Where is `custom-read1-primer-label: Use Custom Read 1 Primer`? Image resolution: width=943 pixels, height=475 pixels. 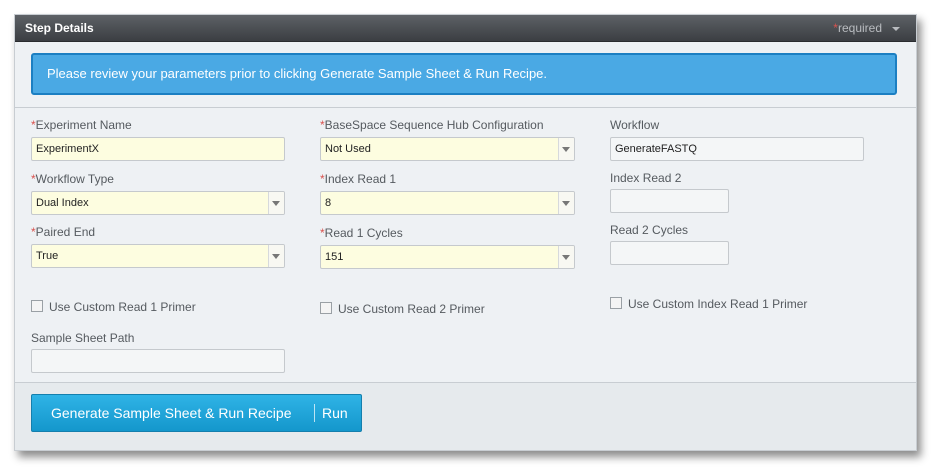 custom-read1-primer-label: Use Custom Read 1 Primer is located at coordinates (122, 307).